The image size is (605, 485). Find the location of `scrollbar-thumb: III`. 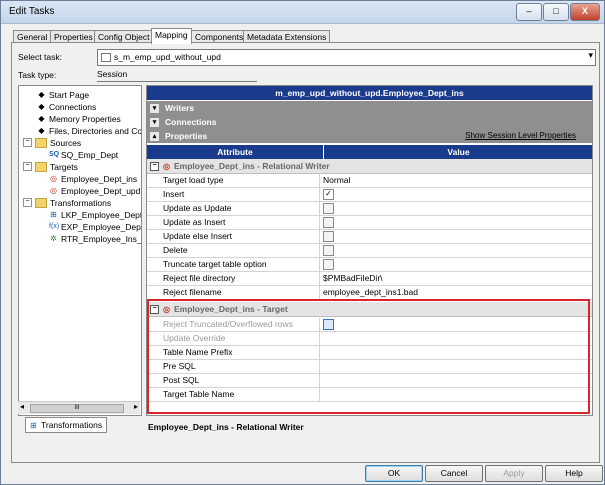

scrollbar-thumb: III is located at coordinates (77, 408).